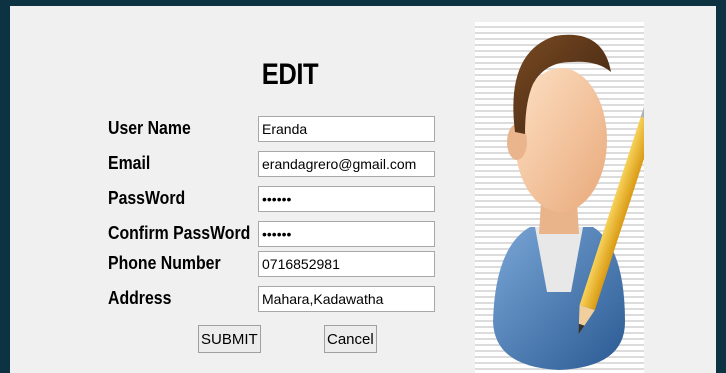 This screenshot has width=726, height=373. What do you see at coordinates (346, 299) in the screenshot?
I see `address-field` at bounding box center [346, 299].